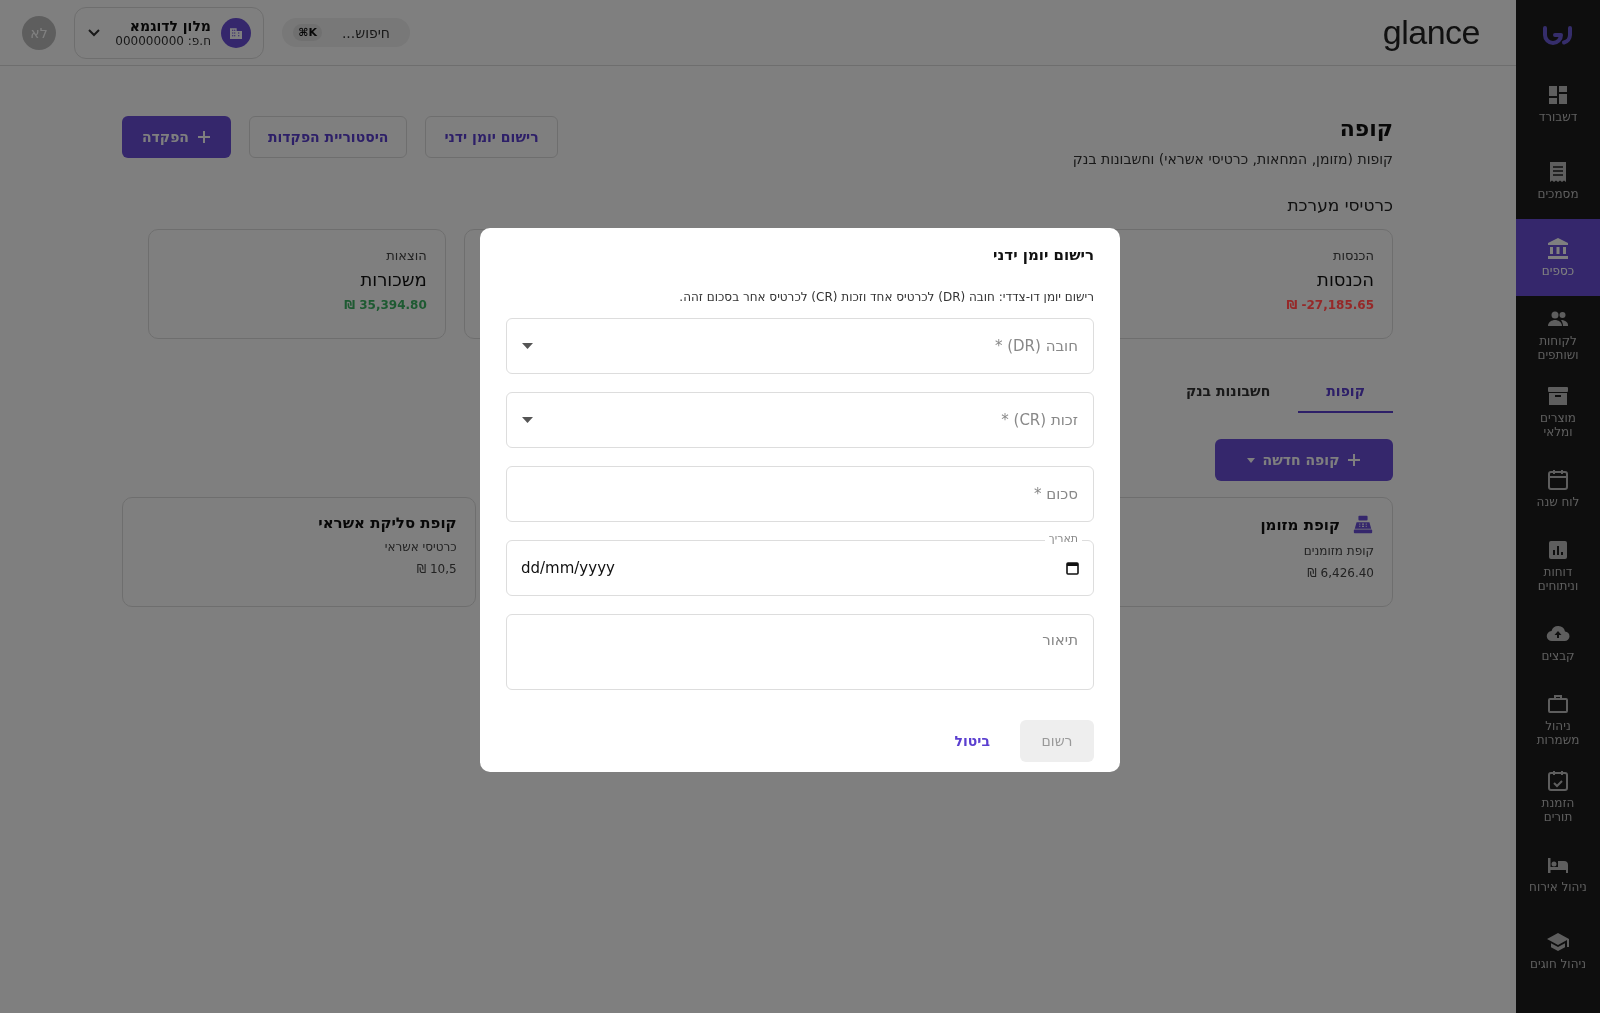 The width and height of the screenshot is (1600, 1013). I want to click on tab: קופות, so click(1345, 393).